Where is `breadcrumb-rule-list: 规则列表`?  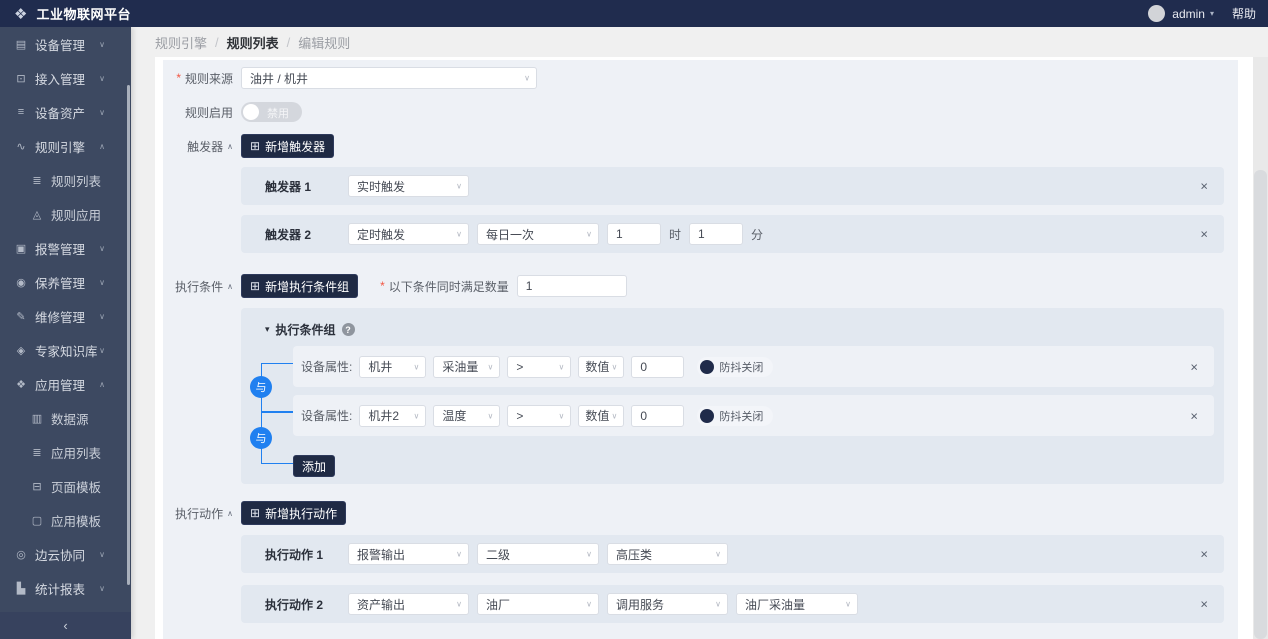 breadcrumb-rule-list: 规则列表 is located at coordinates (253, 42).